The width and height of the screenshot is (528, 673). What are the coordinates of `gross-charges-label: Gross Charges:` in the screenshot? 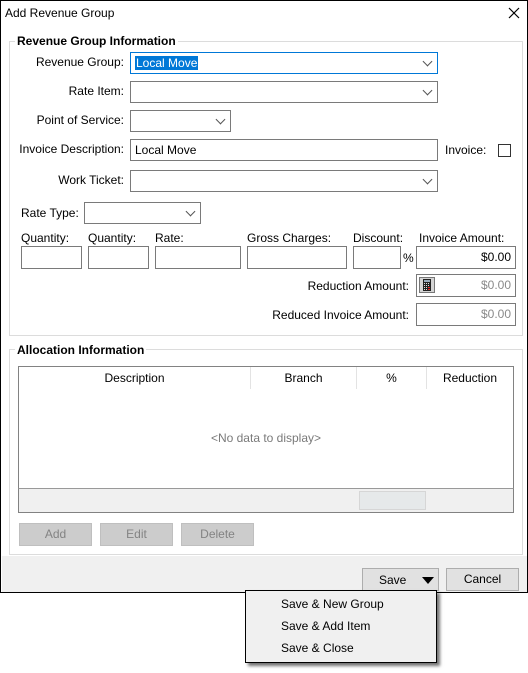 It's located at (289, 238).